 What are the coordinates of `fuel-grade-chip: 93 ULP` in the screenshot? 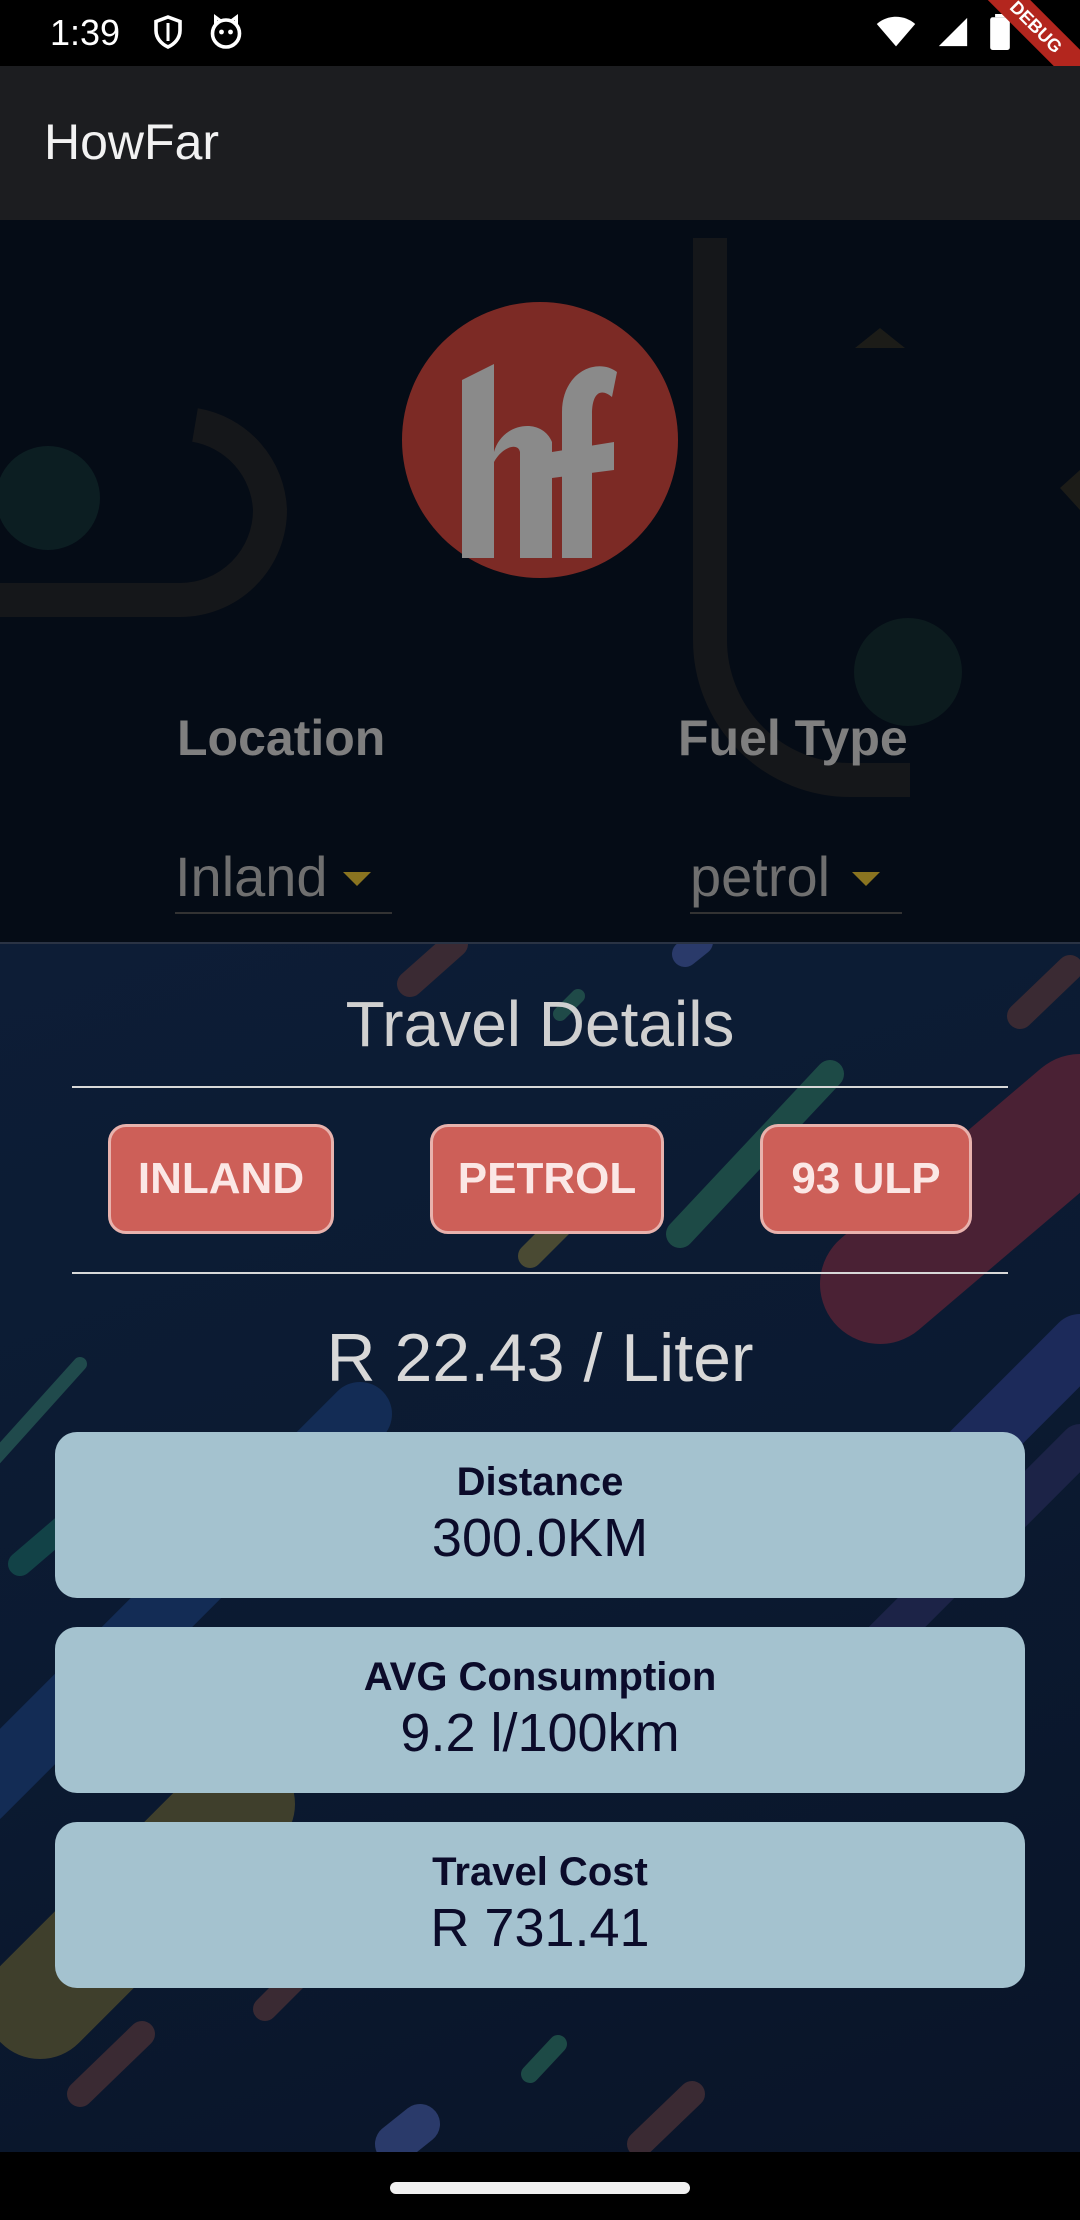 It's located at (866, 1179).